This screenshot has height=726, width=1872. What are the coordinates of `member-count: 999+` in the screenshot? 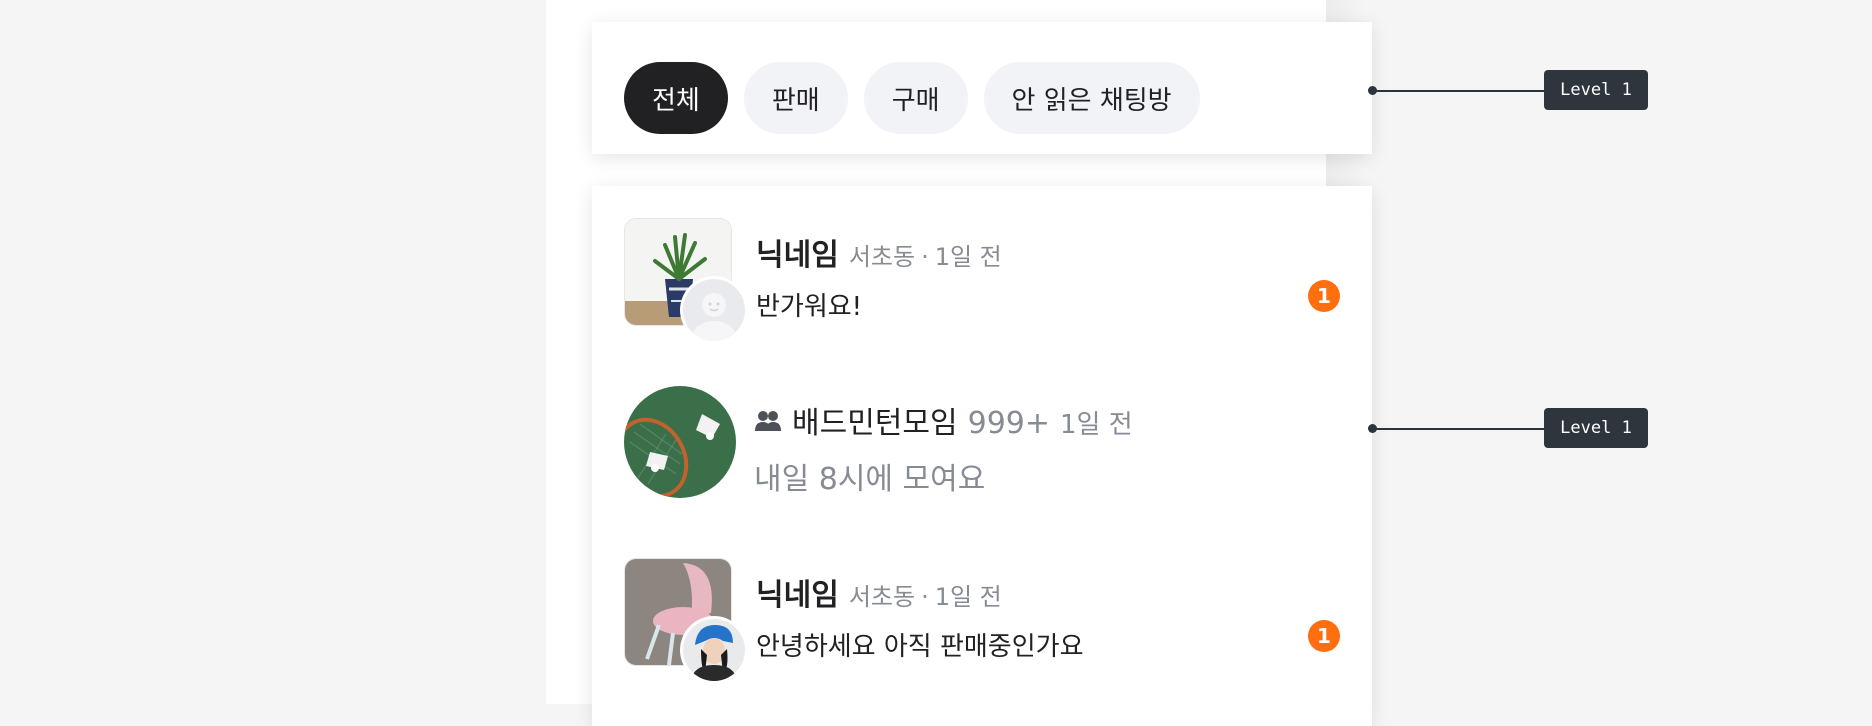 It's located at (1009, 423).